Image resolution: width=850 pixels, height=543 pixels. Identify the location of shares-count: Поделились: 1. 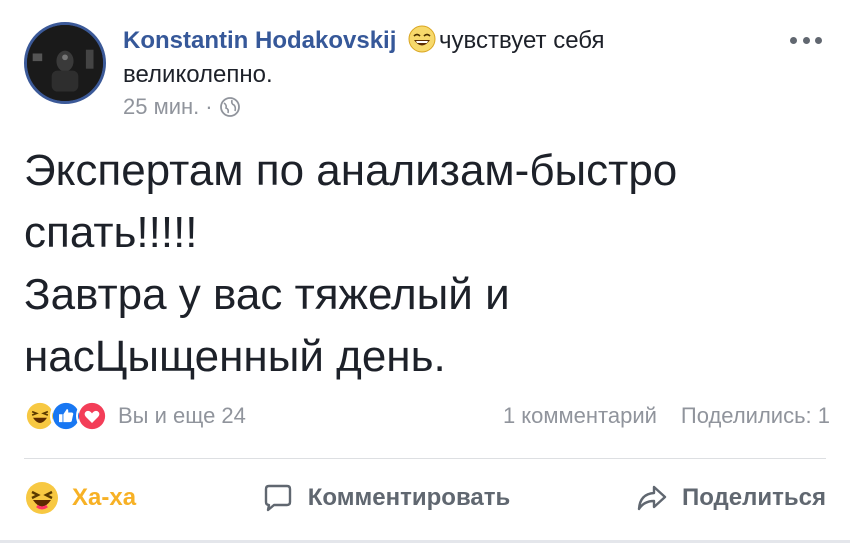
(755, 416).